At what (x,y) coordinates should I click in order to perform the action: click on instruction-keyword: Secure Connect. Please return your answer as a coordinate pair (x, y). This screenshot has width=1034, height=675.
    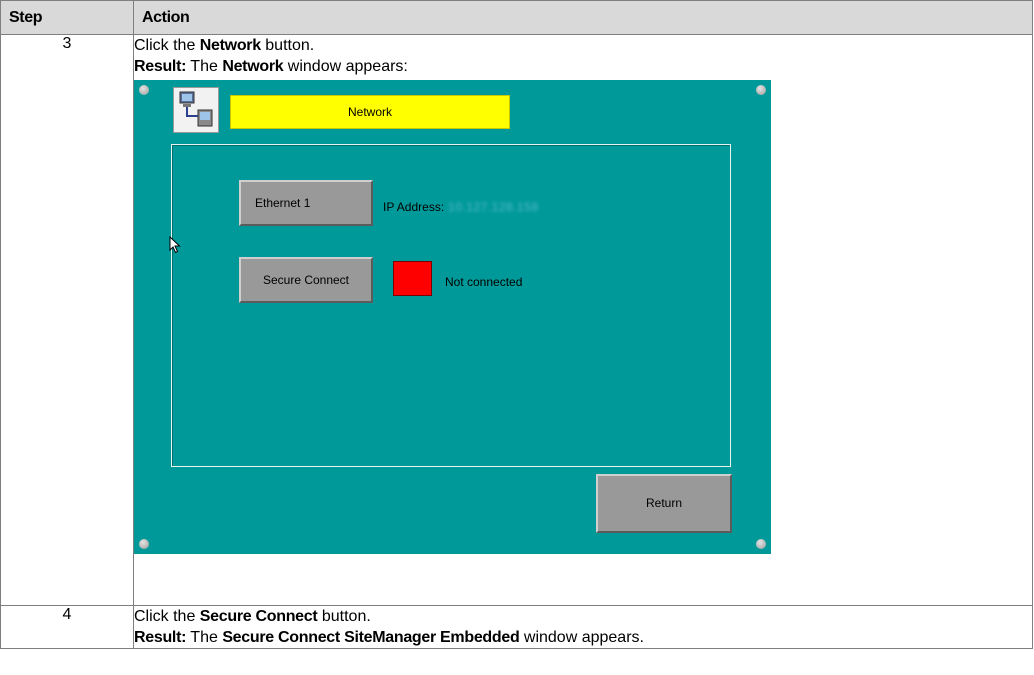
    Looking at the image, I should click on (258, 616).